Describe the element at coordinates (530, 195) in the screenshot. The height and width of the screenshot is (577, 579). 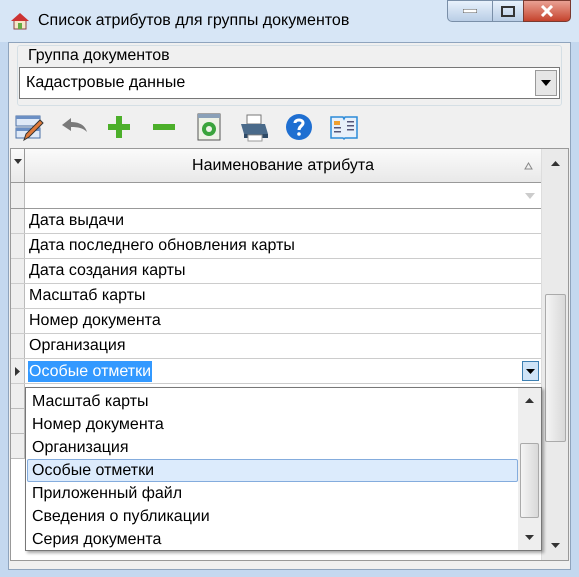
I see `filter-arrow-icon` at that location.